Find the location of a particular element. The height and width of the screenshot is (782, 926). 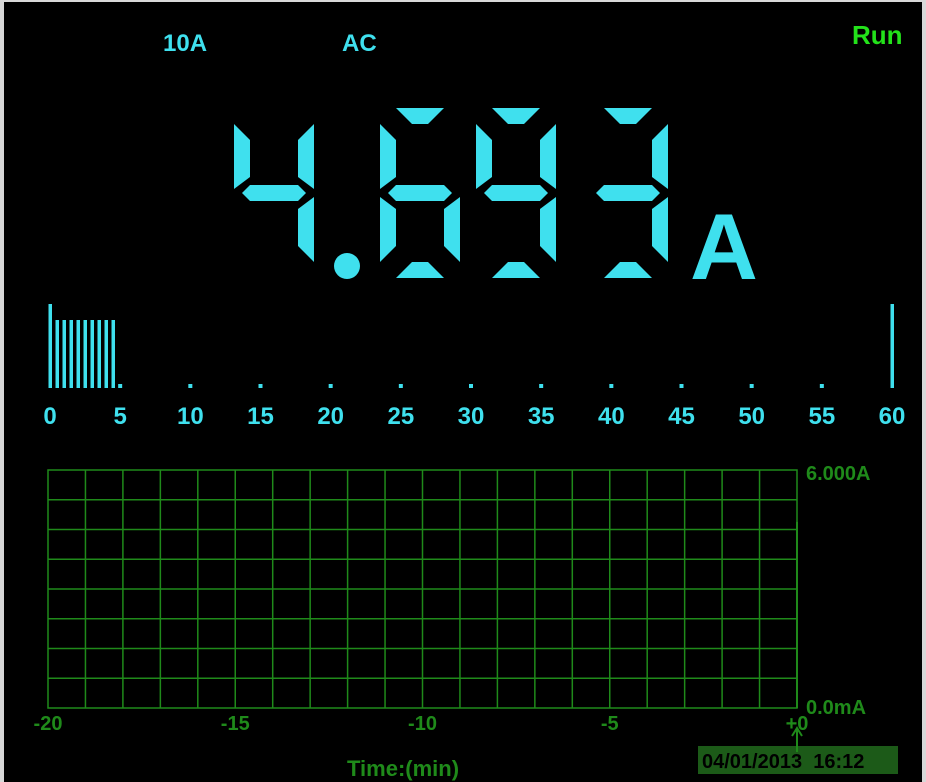

x-axis-labels: -20 -15 -10 -5 +0 is located at coordinates (421, 724).